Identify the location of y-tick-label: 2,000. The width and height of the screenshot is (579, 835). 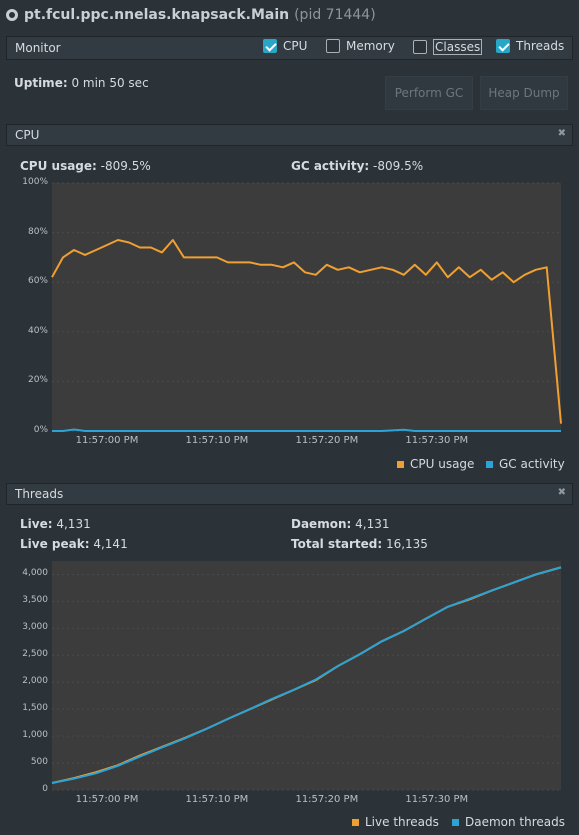
(35, 681).